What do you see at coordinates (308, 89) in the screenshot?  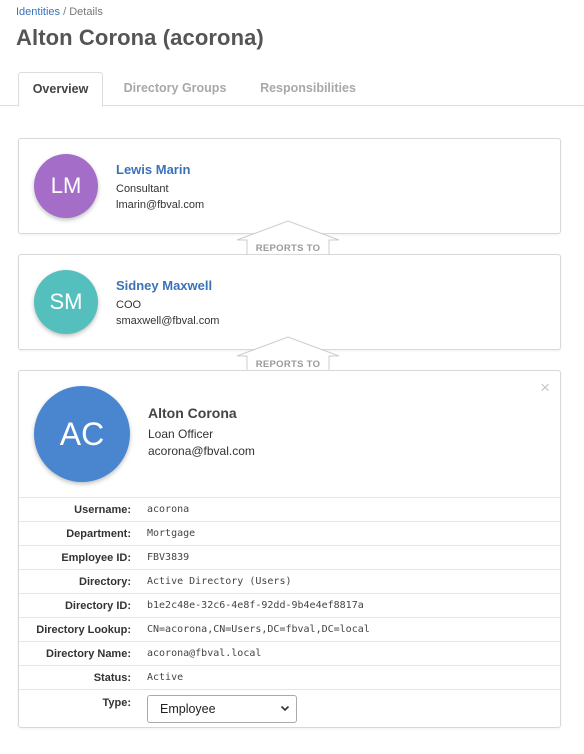 I see `tab-responsibilities: Responsibilities` at bounding box center [308, 89].